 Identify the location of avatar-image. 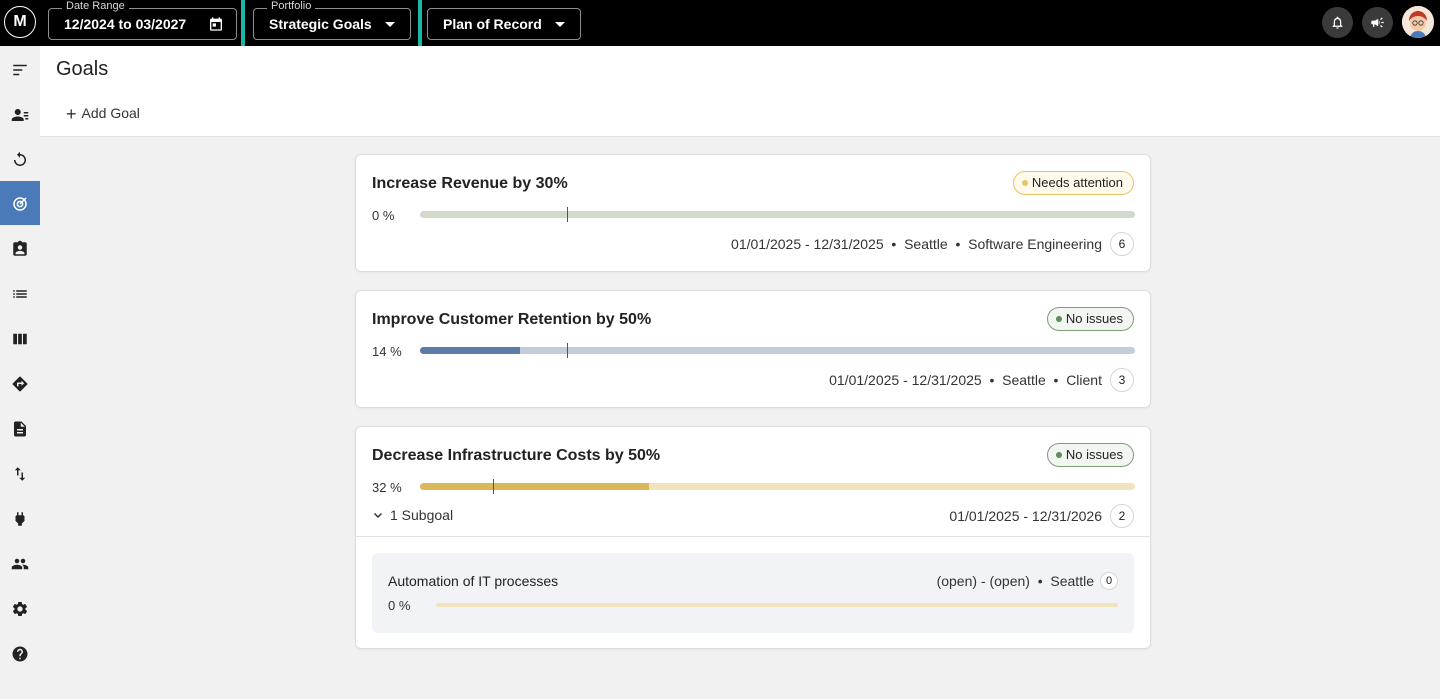
(1418, 22).